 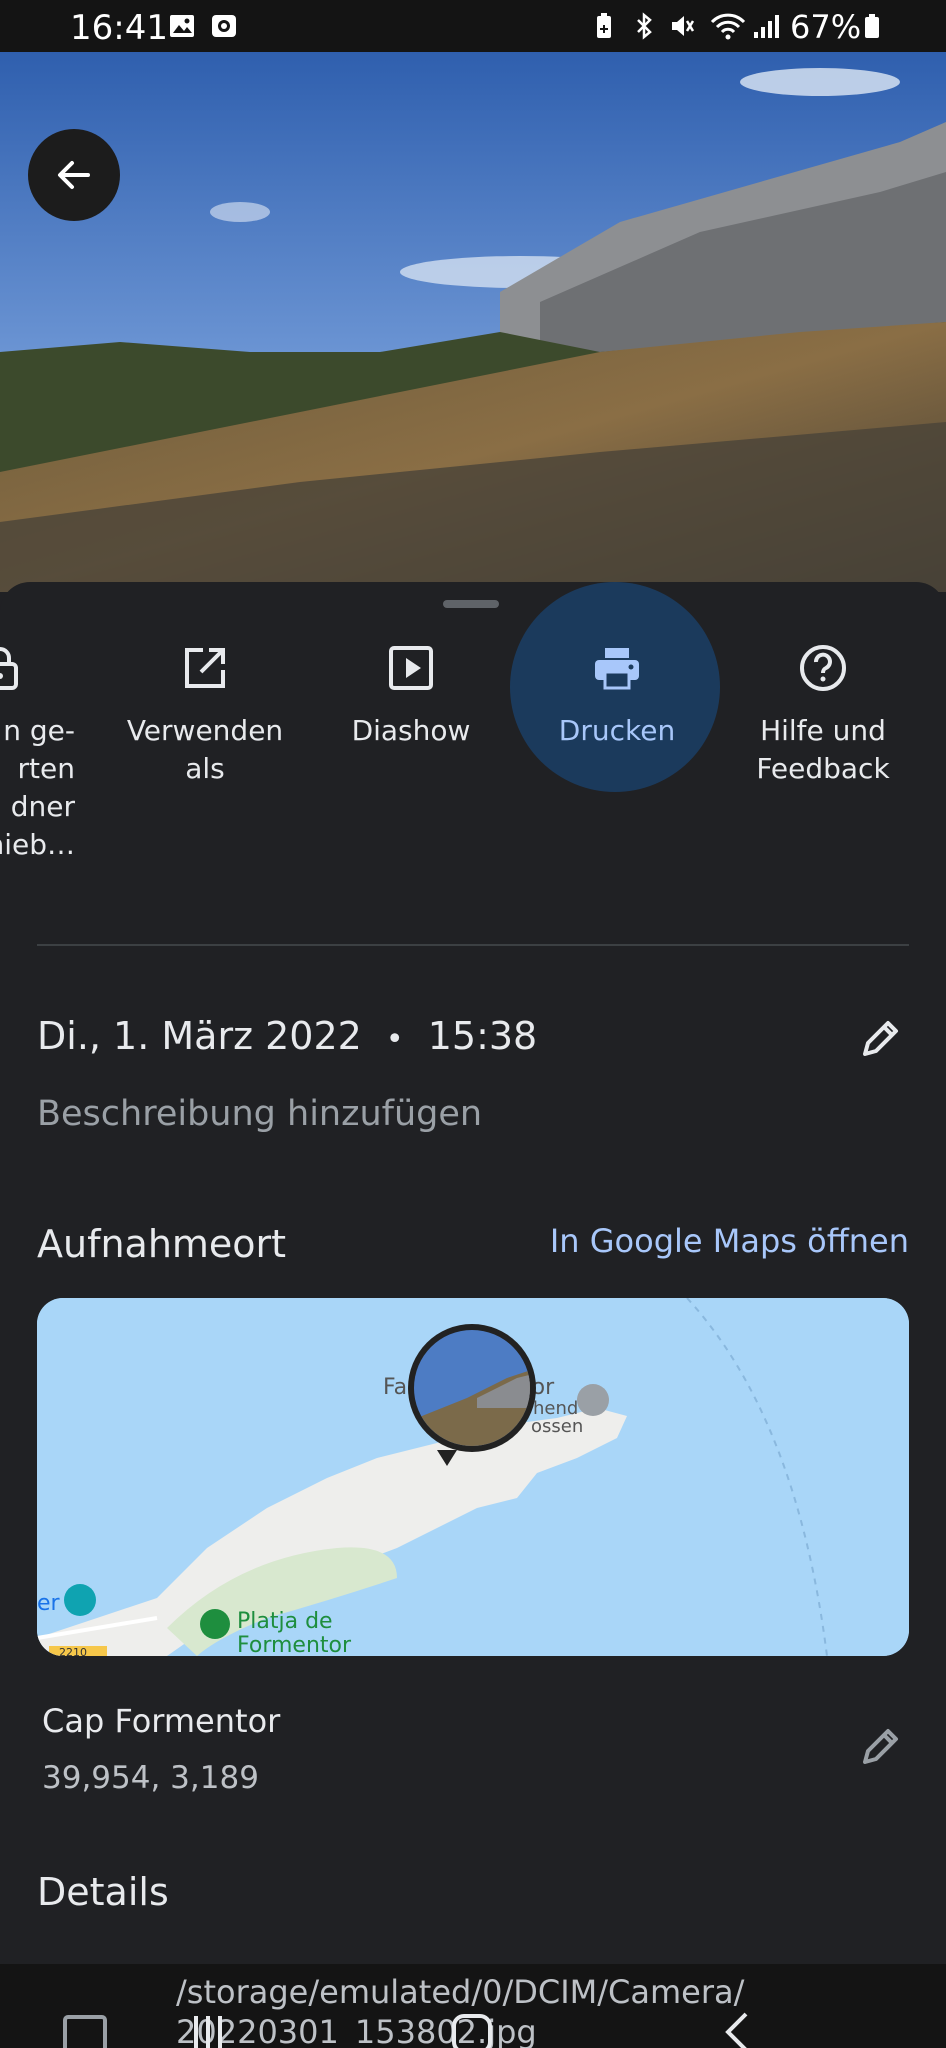 What do you see at coordinates (604, 25) in the screenshot?
I see `battery-saver-icon` at bounding box center [604, 25].